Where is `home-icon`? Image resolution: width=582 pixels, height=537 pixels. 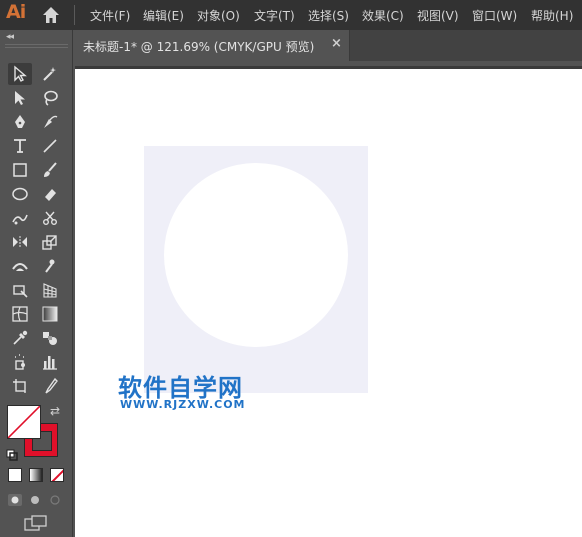
home-icon is located at coordinates (51, 15).